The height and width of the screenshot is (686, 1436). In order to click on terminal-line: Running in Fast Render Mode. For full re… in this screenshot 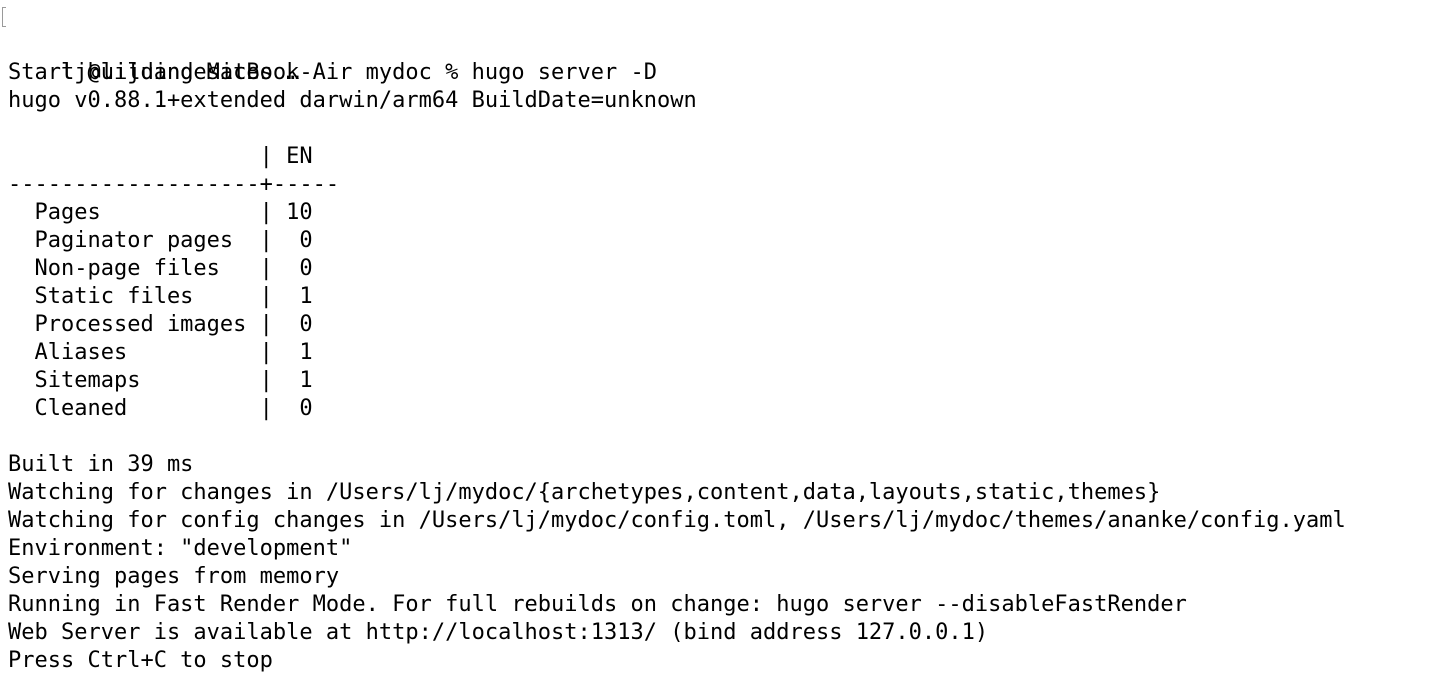, I will do `click(597, 604)`.